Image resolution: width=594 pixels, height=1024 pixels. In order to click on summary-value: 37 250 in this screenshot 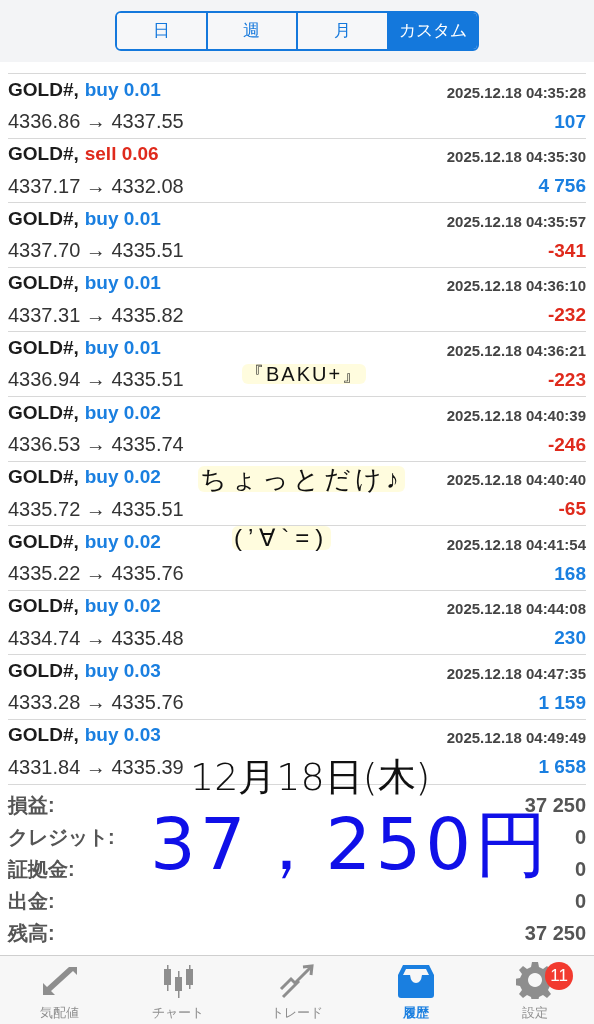, I will do `click(555, 933)`.